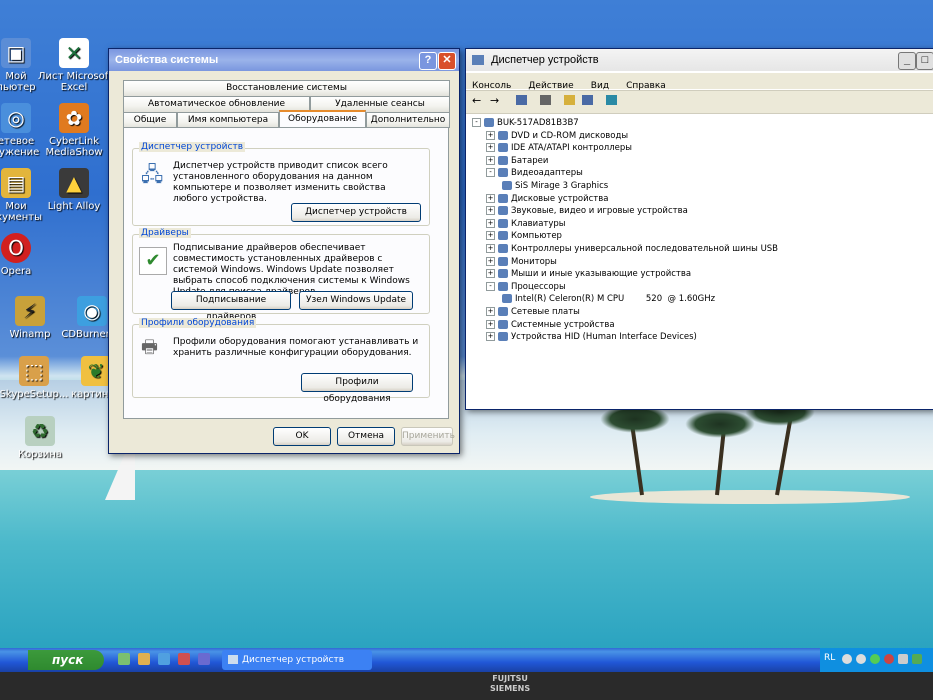 Image resolution: width=933 pixels, height=700 pixels. Describe the element at coordinates (231, 306) in the screenshot. I see `driver-signing-button: Подписывание драйверов` at that location.